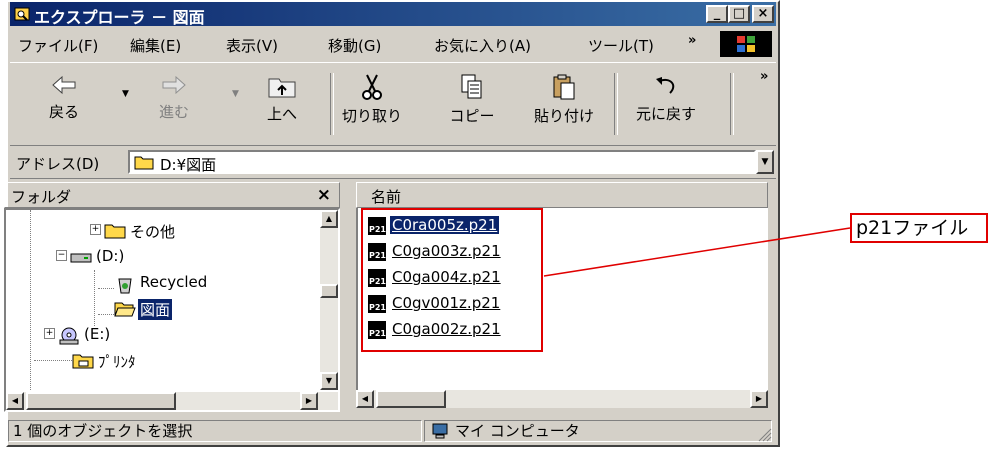  I want to click on toolbar-overflow-chevron: », so click(764, 76).